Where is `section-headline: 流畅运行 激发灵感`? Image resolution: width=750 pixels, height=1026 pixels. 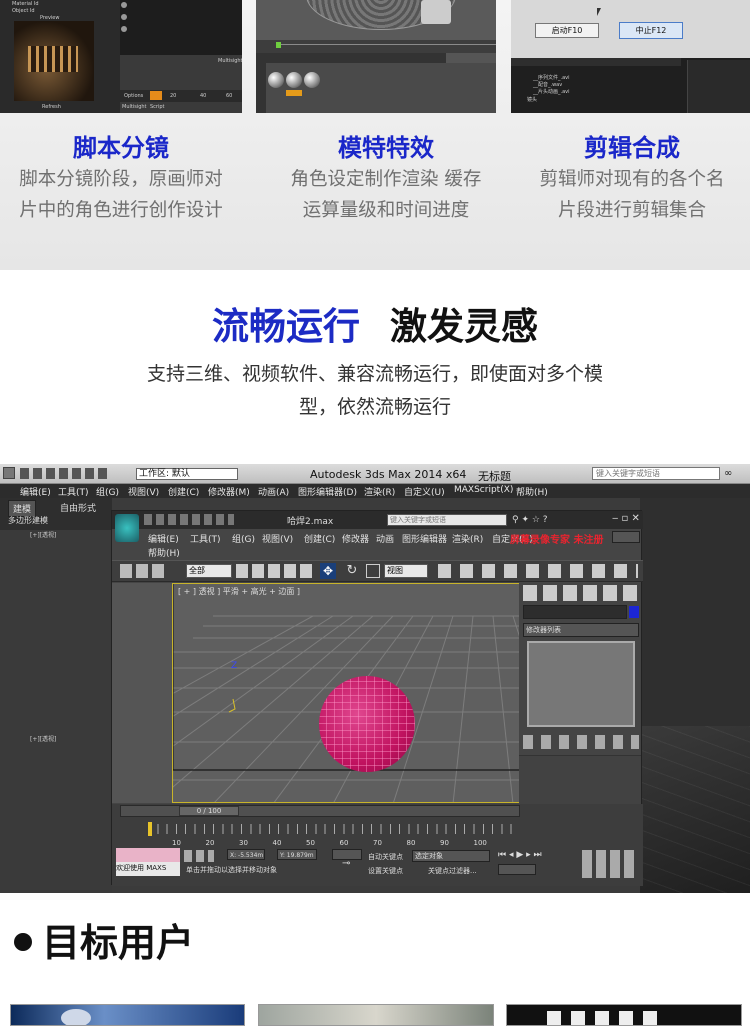 section-headline: 流畅运行 激发灵感 is located at coordinates (375, 327).